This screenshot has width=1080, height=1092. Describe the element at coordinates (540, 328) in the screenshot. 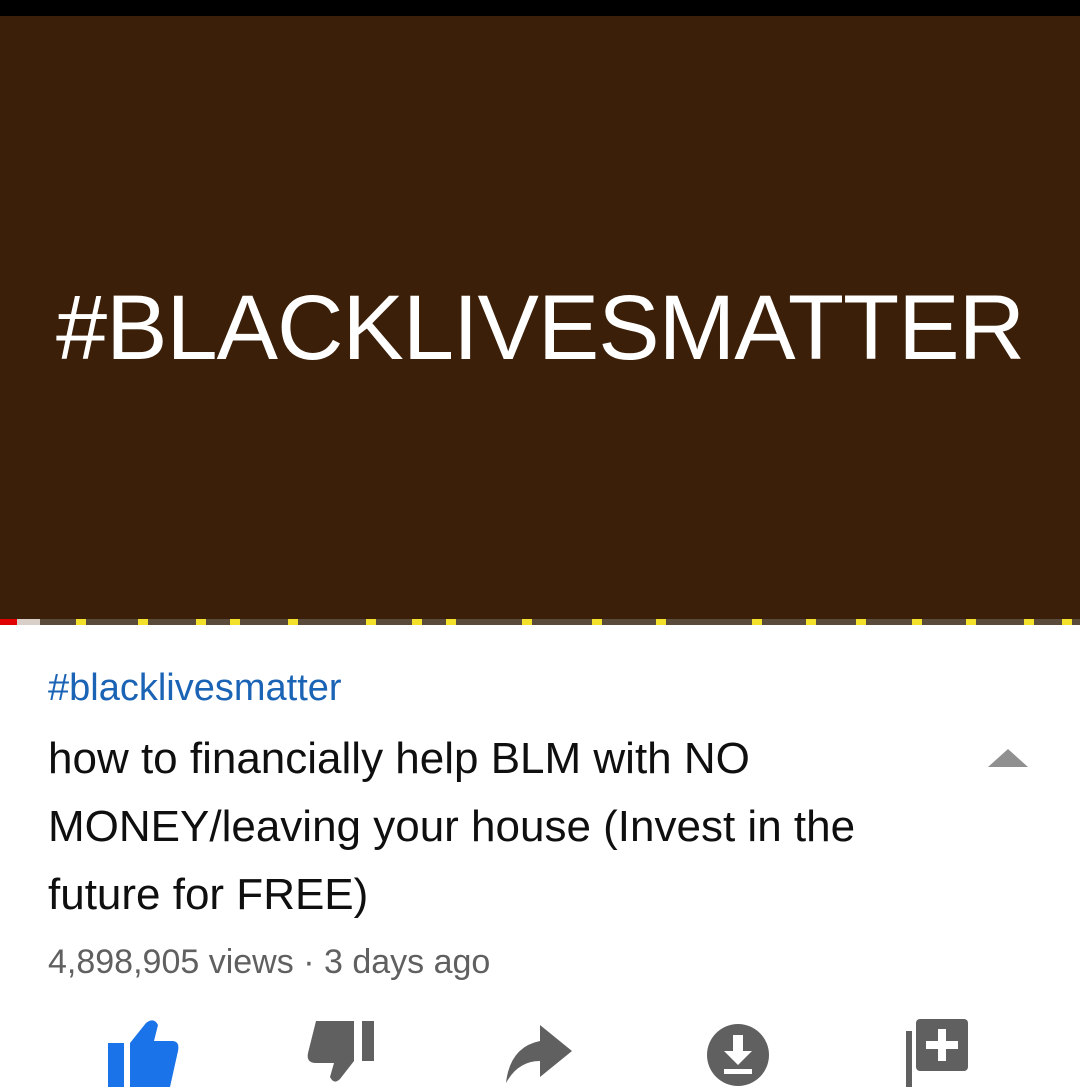

I see `video-frame-text: #BLACKLIVESMATTER` at that location.